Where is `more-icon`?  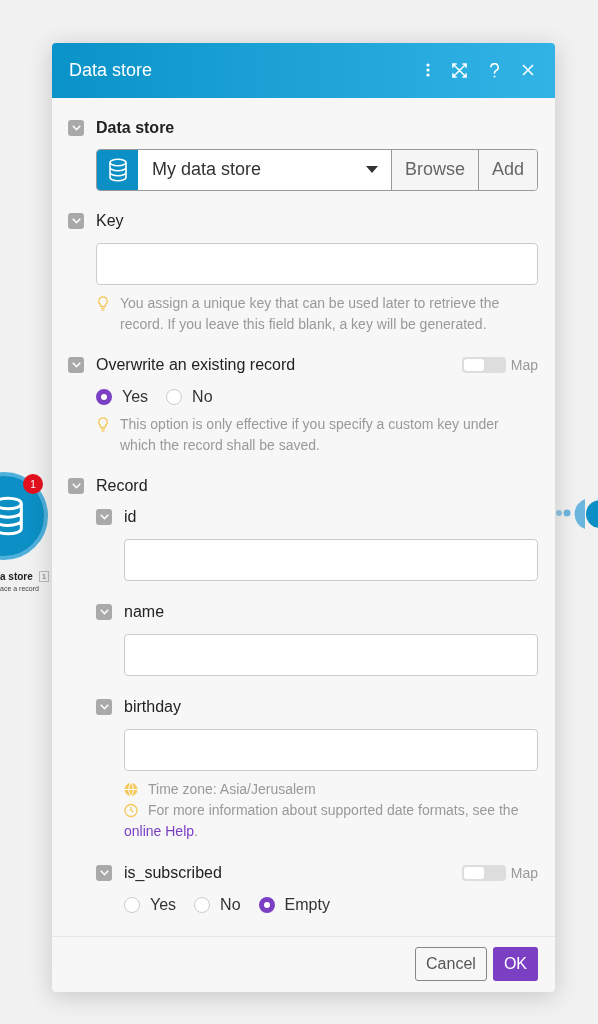 more-icon is located at coordinates (428, 70).